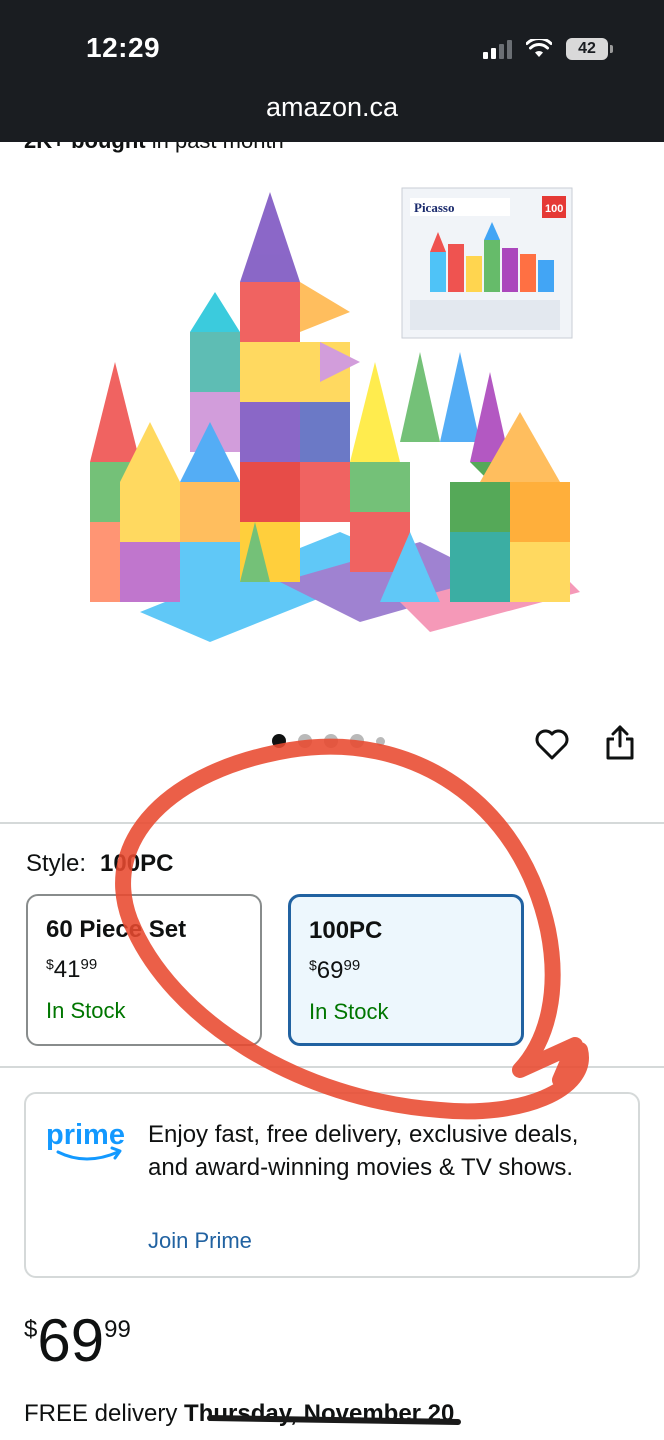  I want to click on status-time: 12:29, so click(123, 47).